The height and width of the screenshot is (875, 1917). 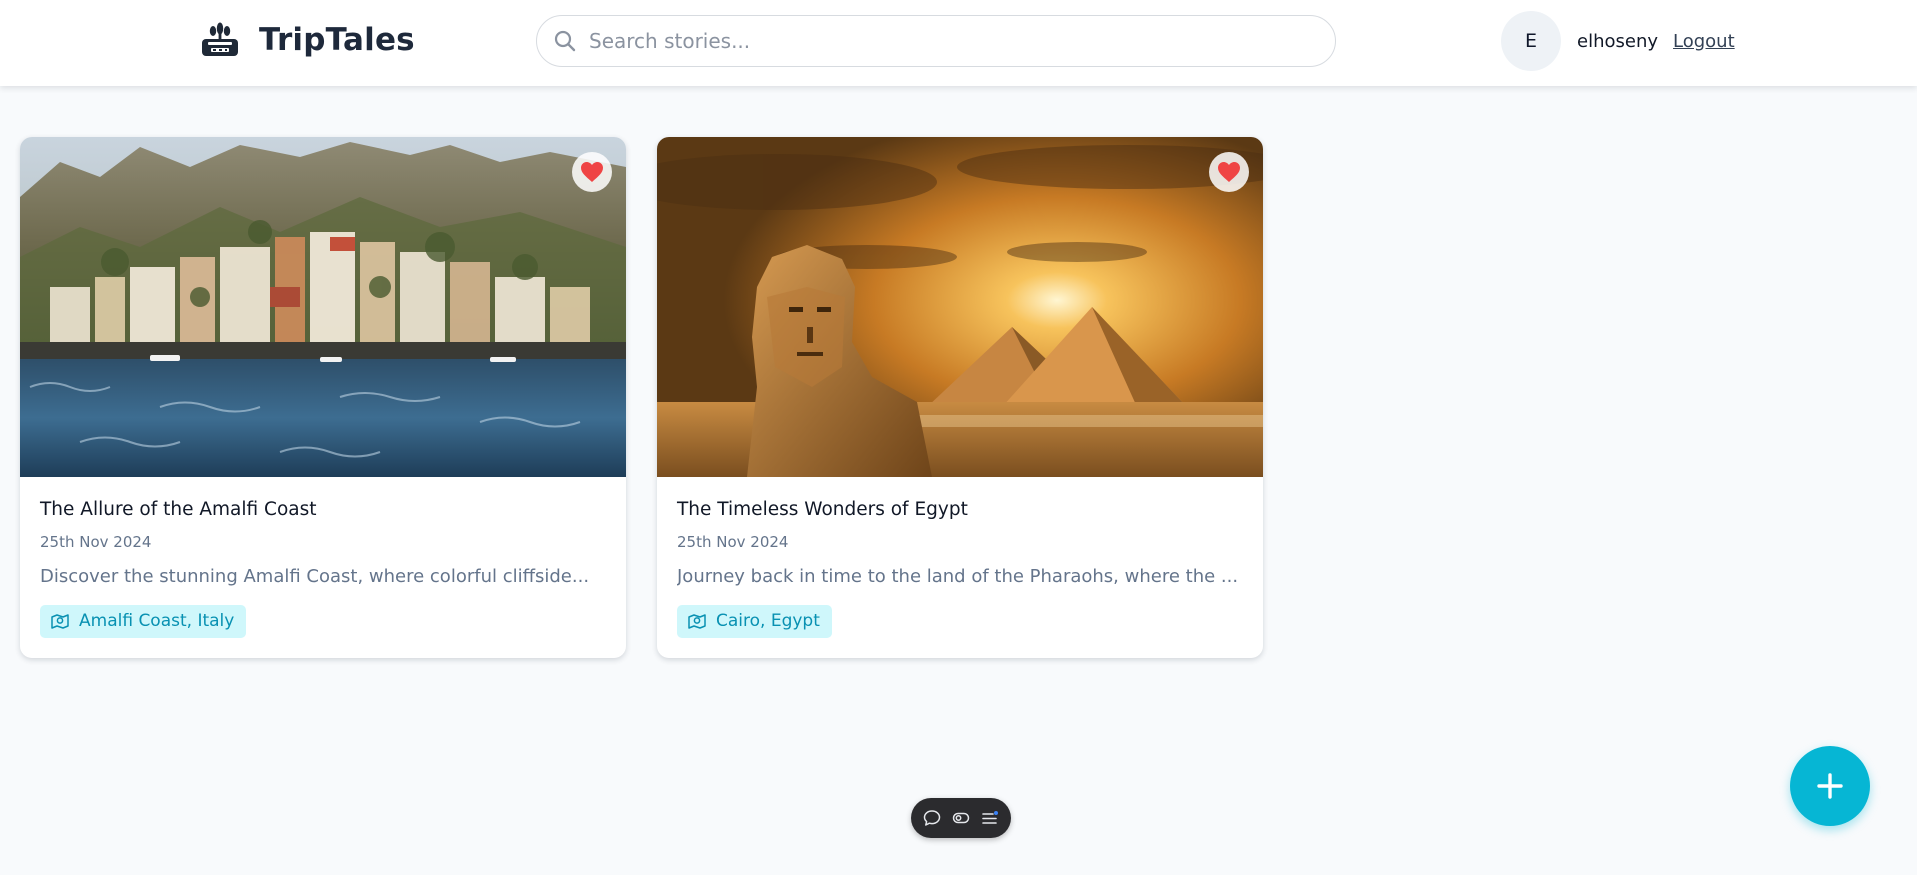 I want to click on list-icon, so click(x=990, y=818).